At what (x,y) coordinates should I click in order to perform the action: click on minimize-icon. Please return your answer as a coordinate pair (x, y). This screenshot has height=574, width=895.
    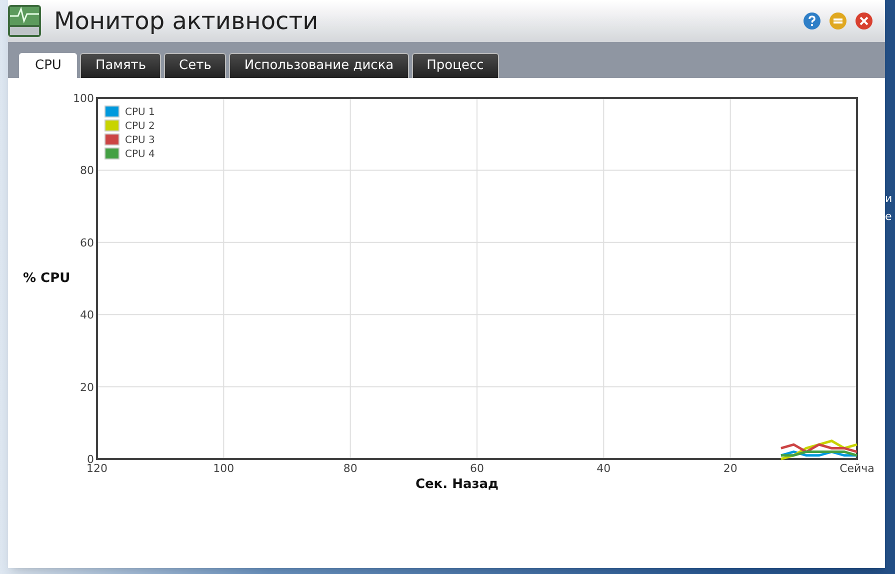
    Looking at the image, I should click on (838, 21).